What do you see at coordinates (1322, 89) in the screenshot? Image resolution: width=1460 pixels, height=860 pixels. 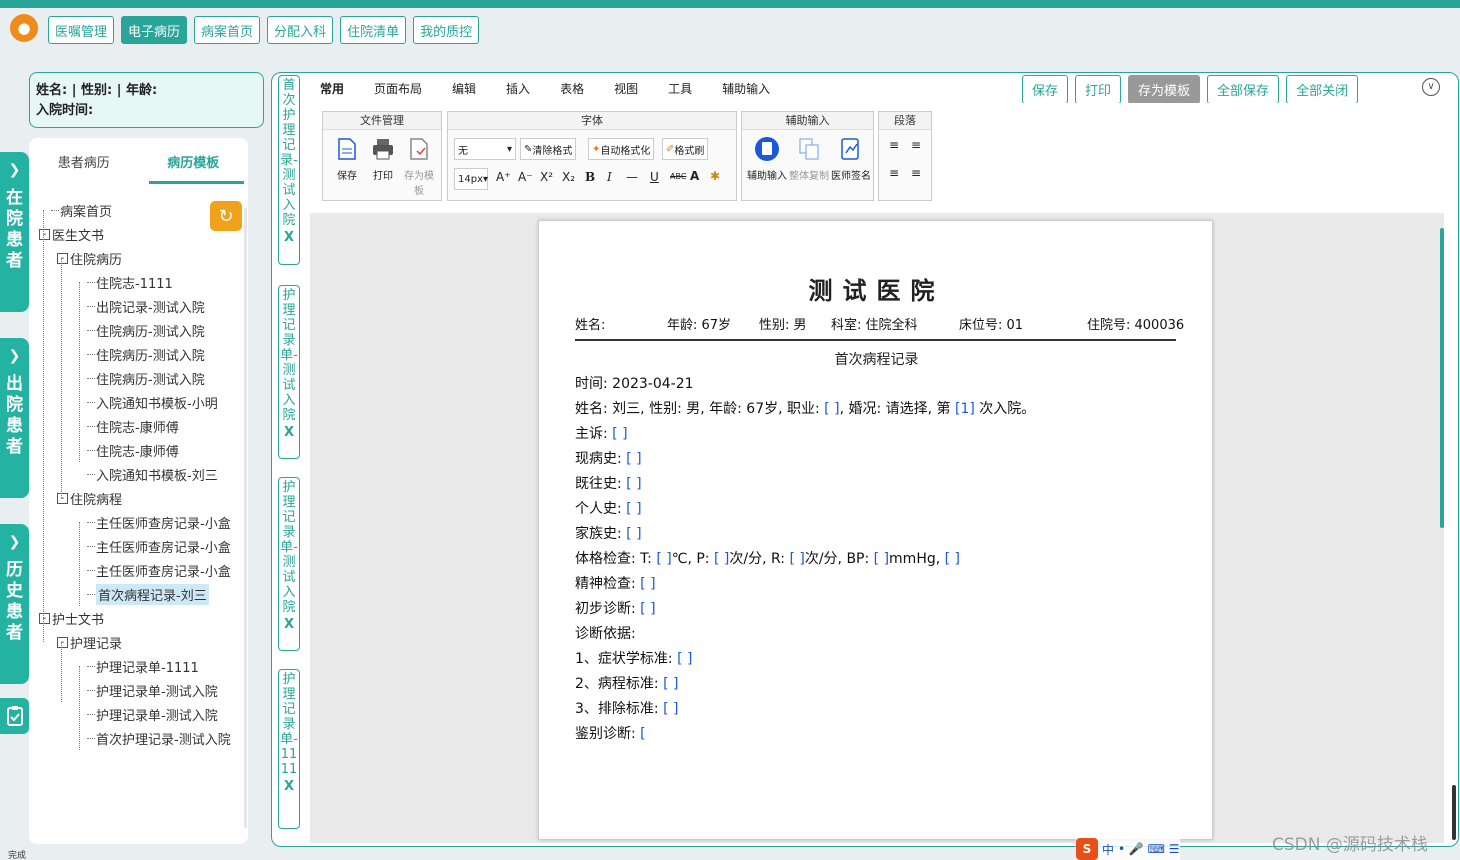 I see `close-all-button: 全部关闭` at bounding box center [1322, 89].